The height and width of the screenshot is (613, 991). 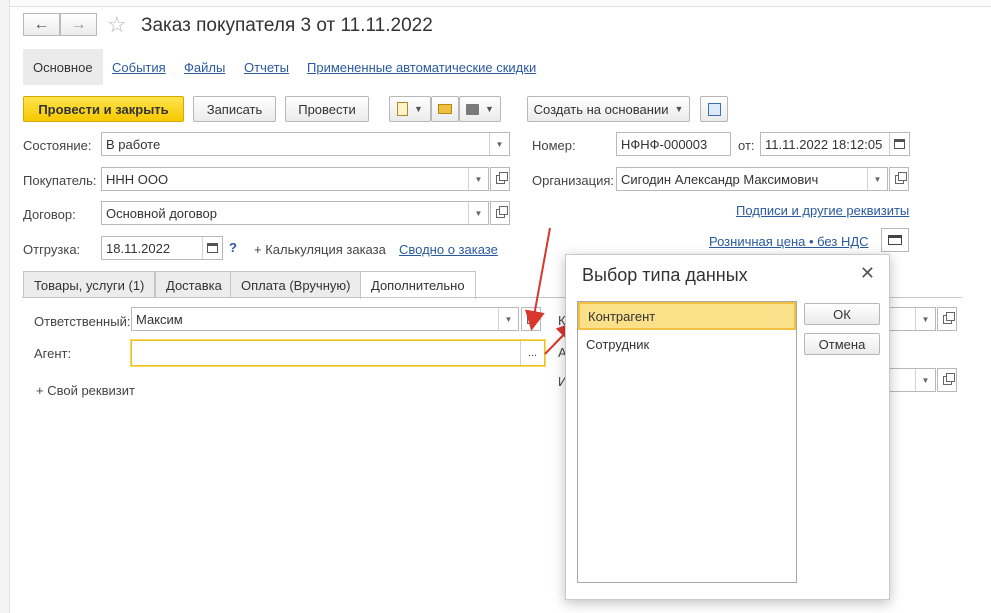 What do you see at coordinates (320, 249) in the screenshot?
I see `order-calculation-button: + Калькуляция заказа` at bounding box center [320, 249].